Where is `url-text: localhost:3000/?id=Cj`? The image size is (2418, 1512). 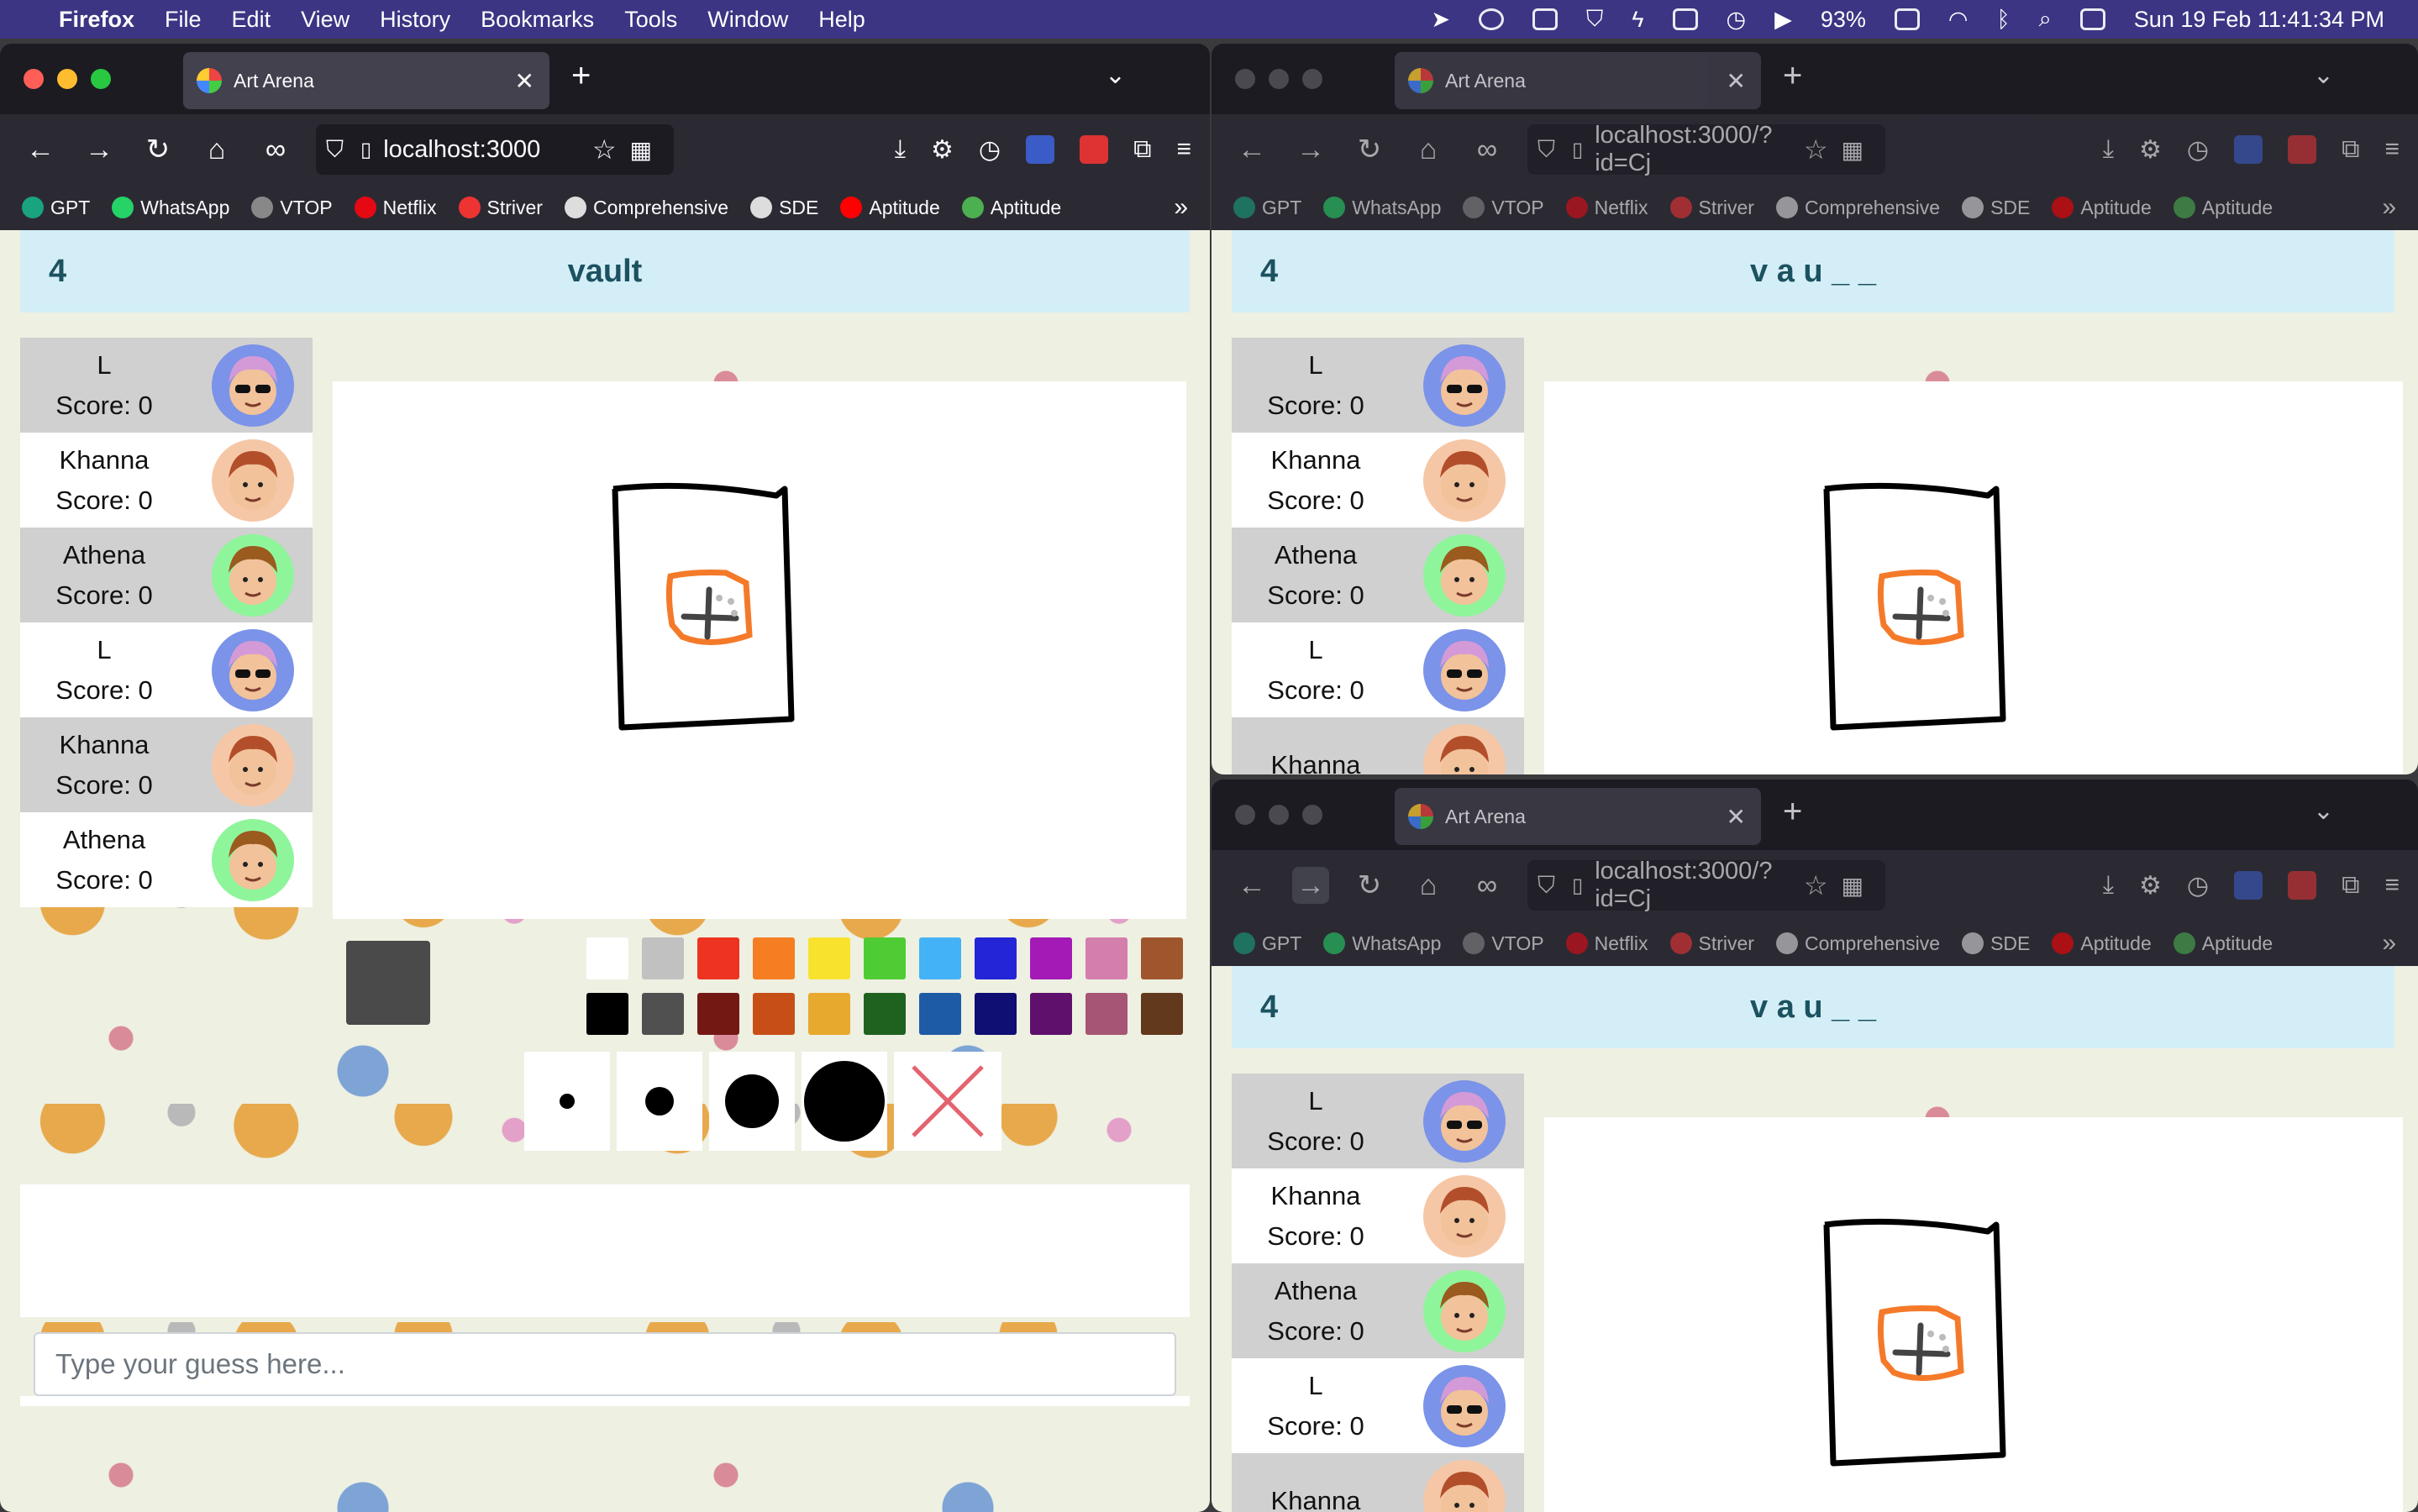
url-text: localhost:3000/?id=Cj is located at coordinates (1700, 149).